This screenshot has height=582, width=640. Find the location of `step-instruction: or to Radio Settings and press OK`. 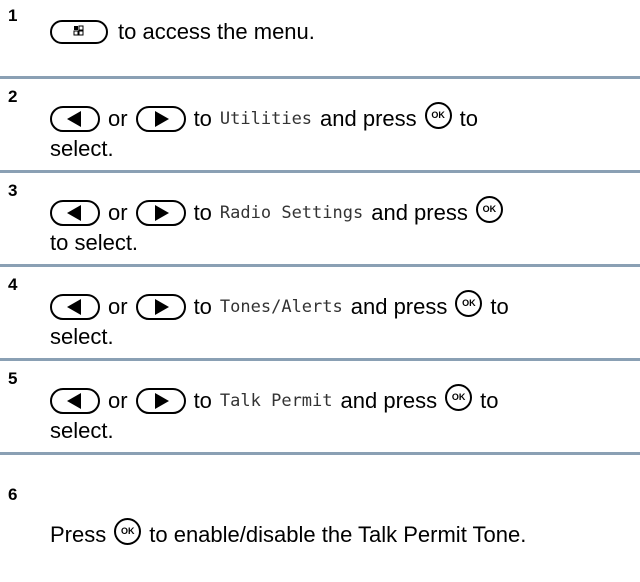

step-instruction: or to Radio Settings and press OK is located at coordinates (280, 211).